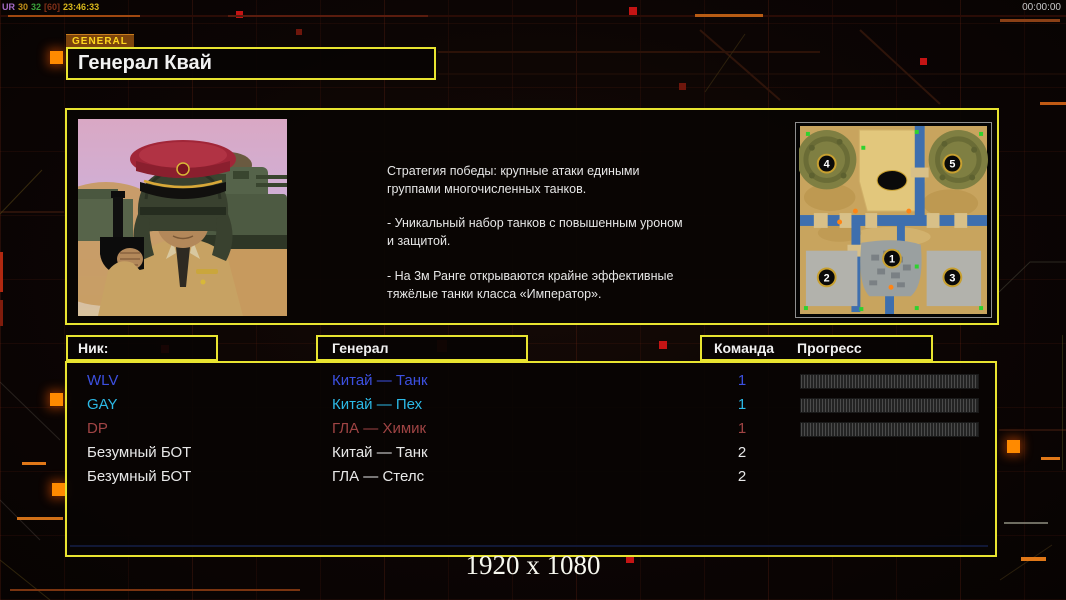  I want to click on gentool-stats: UR 30 32 [60] 23:46:33, so click(52, 7).